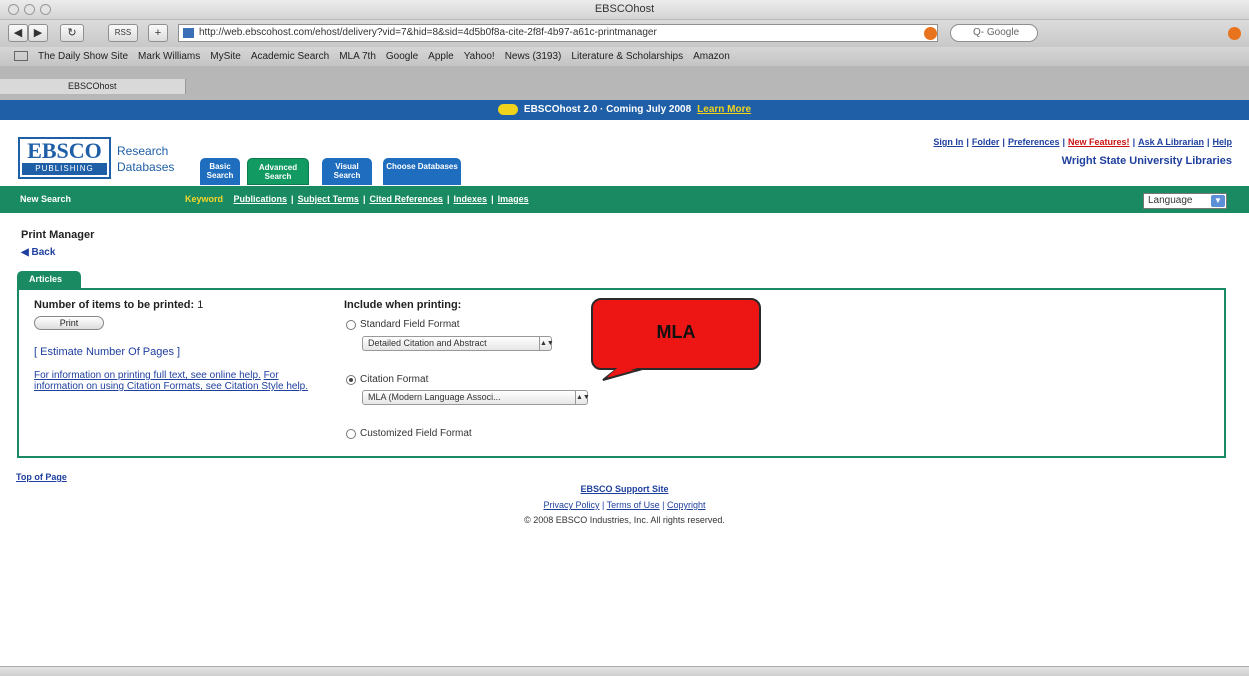  What do you see at coordinates (1218, 201) in the screenshot?
I see `chevron-down-icon: ▼` at bounding box center [1218, 201].